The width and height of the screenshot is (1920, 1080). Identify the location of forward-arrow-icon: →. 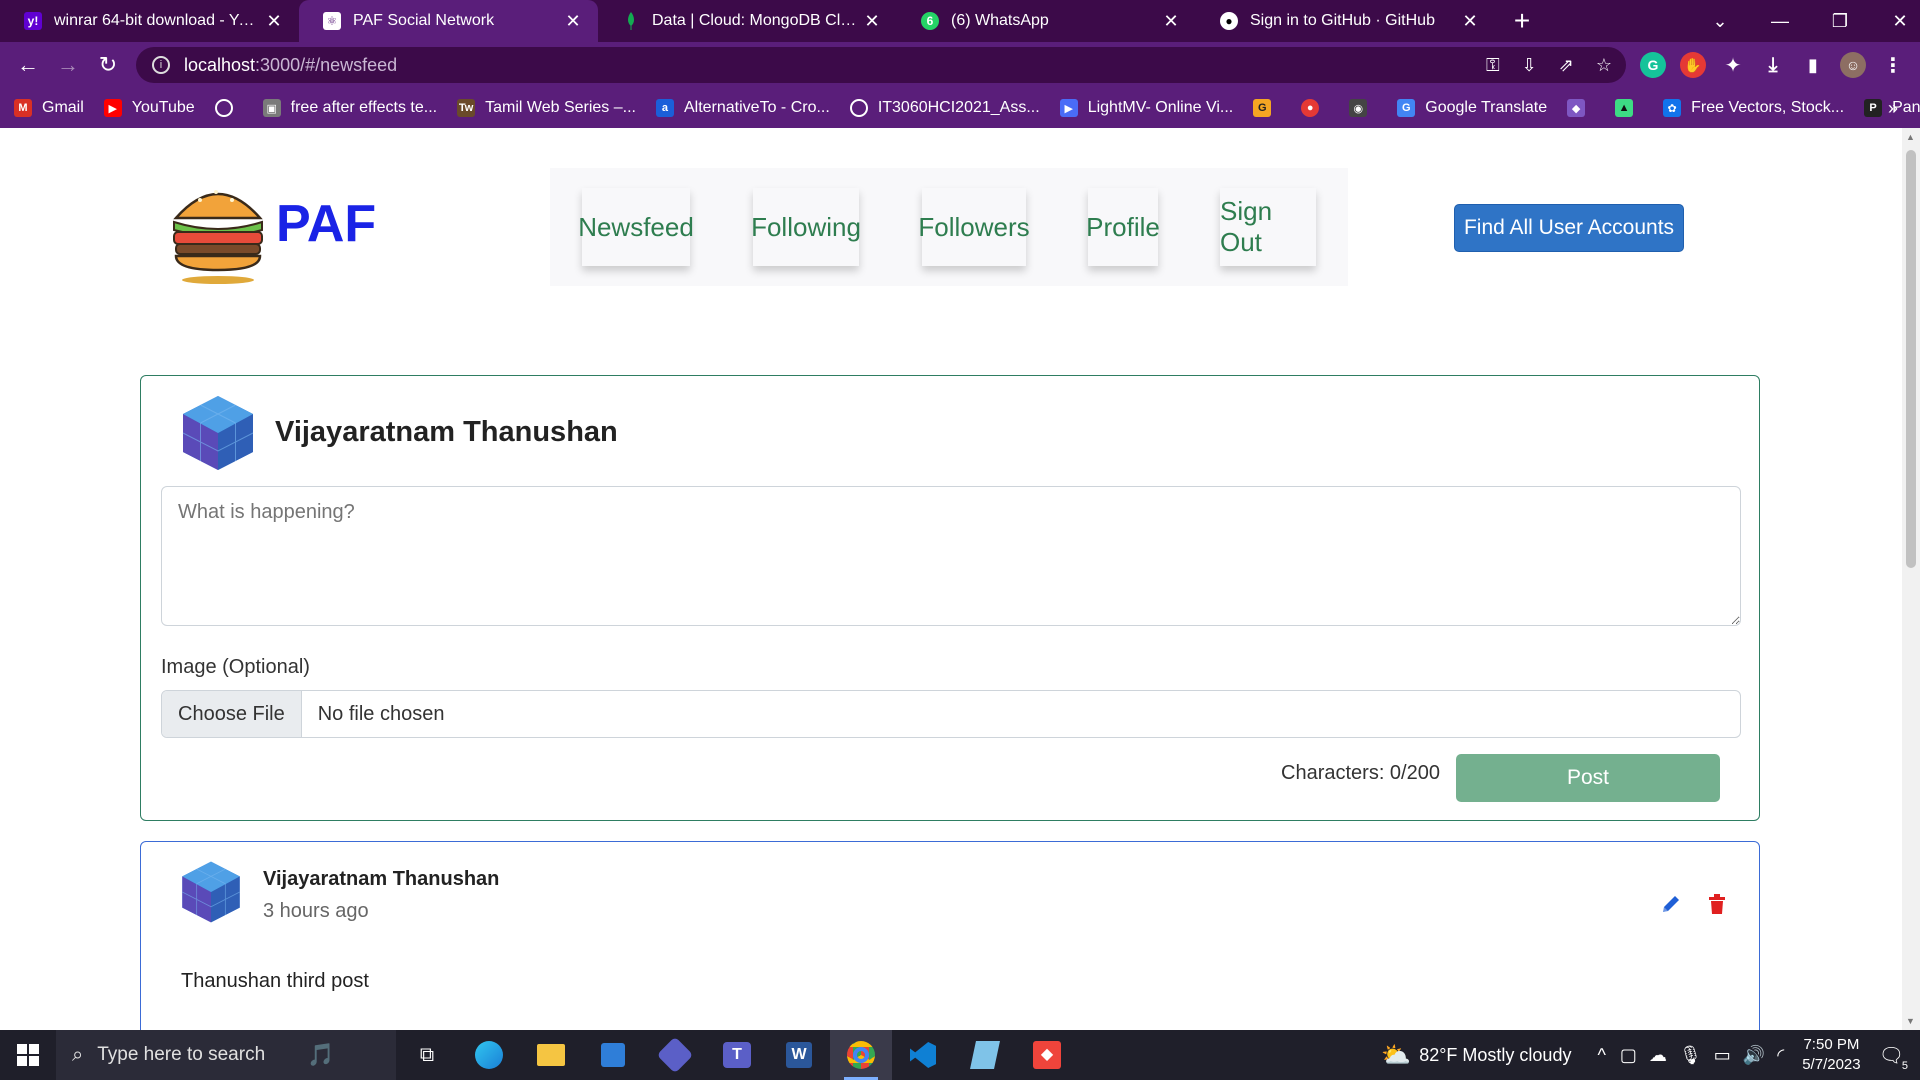
(68, 65).